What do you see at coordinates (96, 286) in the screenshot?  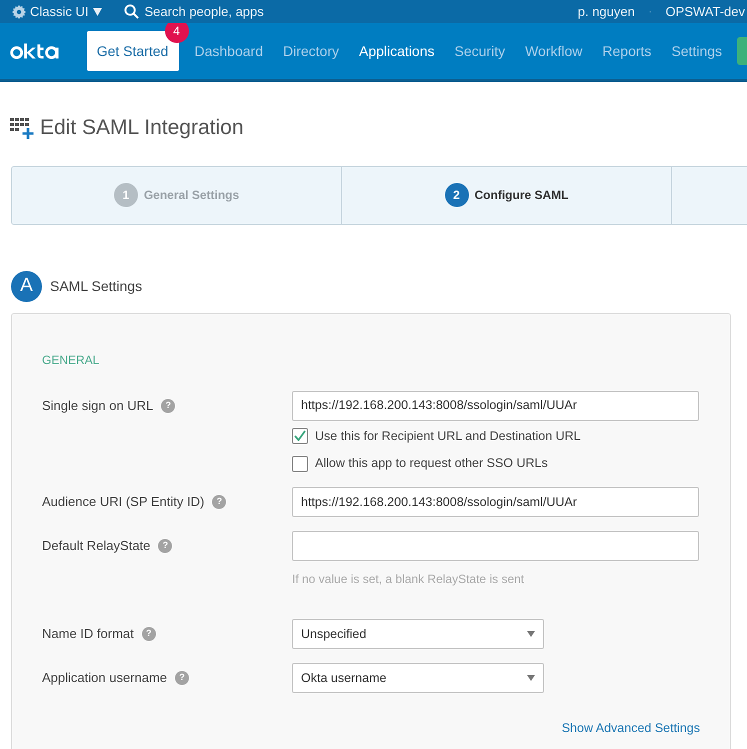 I see `section-title: SAML Settings` at bounding box center [96, 286].